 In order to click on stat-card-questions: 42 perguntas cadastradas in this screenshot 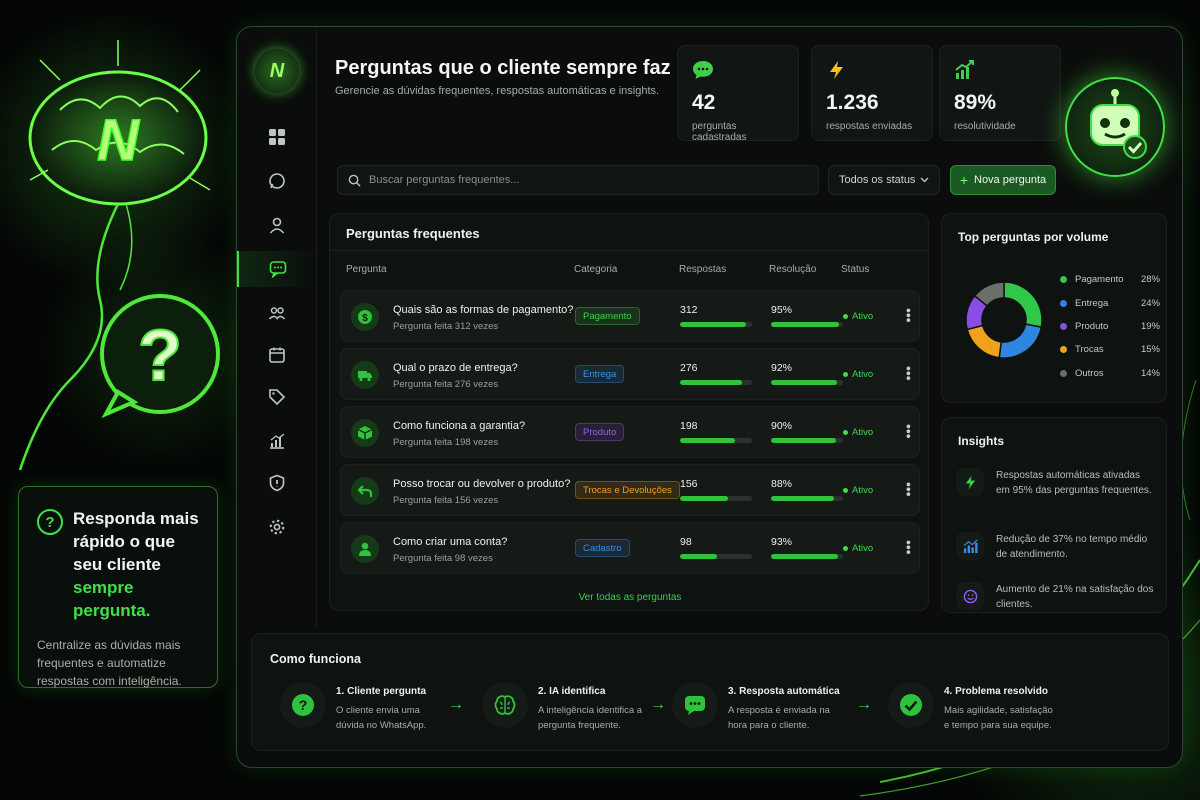, I will do `click(738, 94)`.